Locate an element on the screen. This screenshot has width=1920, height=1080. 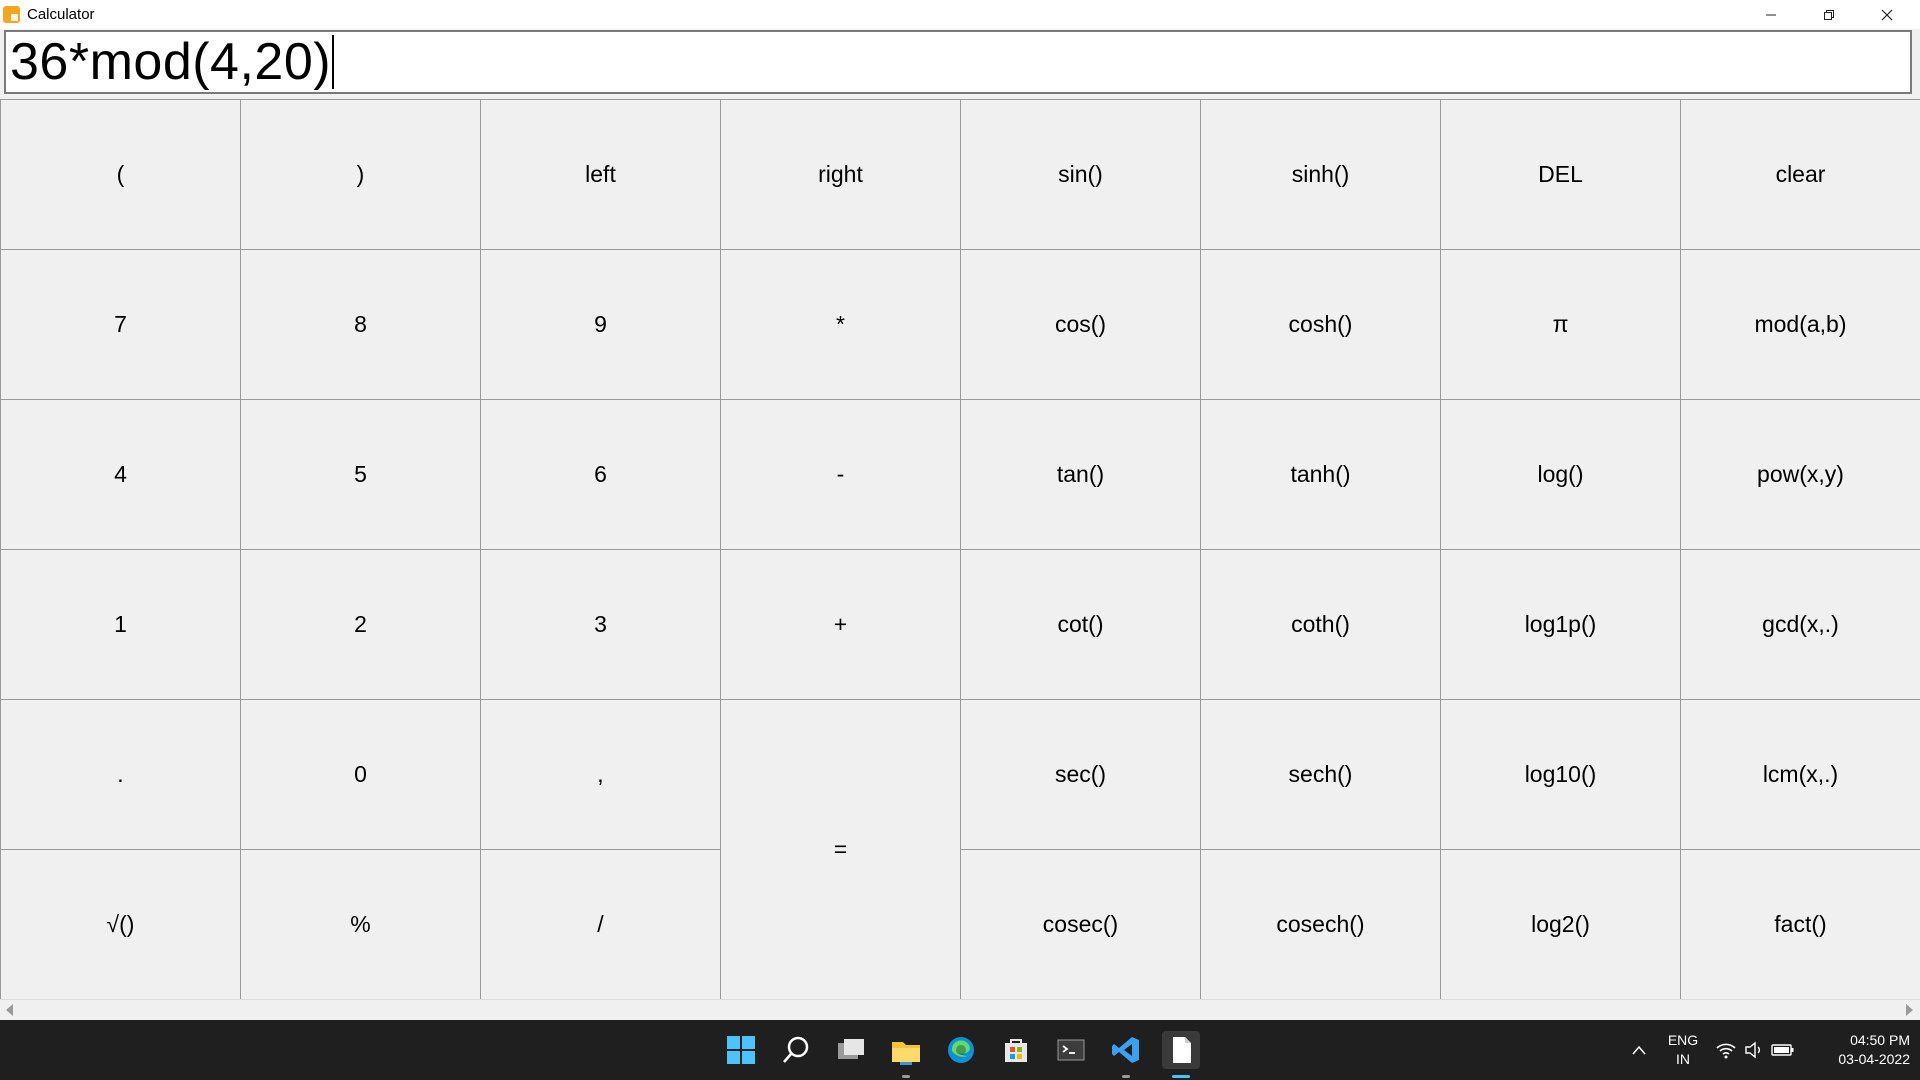
windows-start-icon is located at coordinates (741, 1050).